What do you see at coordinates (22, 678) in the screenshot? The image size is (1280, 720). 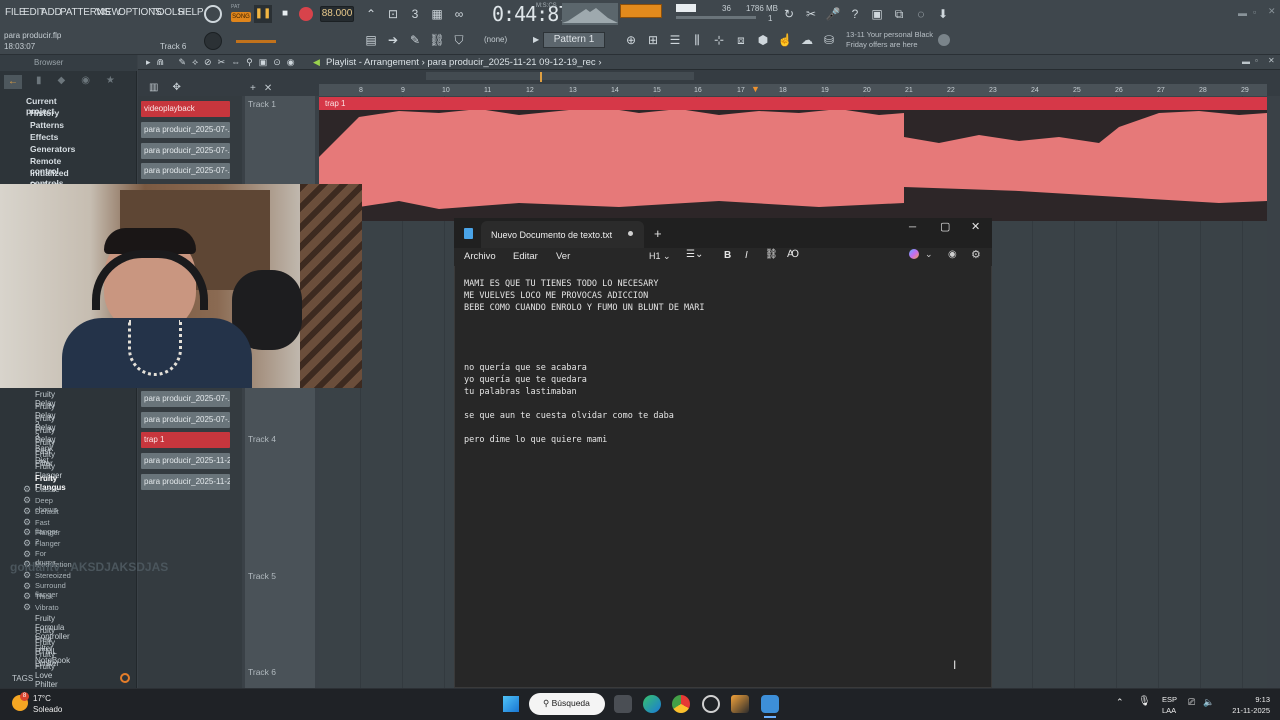 I see `tags-label: TAGS` at bounding box center [22, 678].